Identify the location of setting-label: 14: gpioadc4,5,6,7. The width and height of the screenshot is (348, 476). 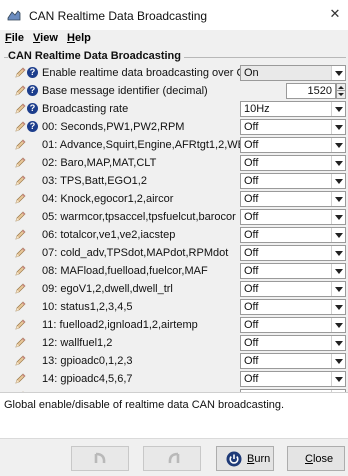
(87, 379).